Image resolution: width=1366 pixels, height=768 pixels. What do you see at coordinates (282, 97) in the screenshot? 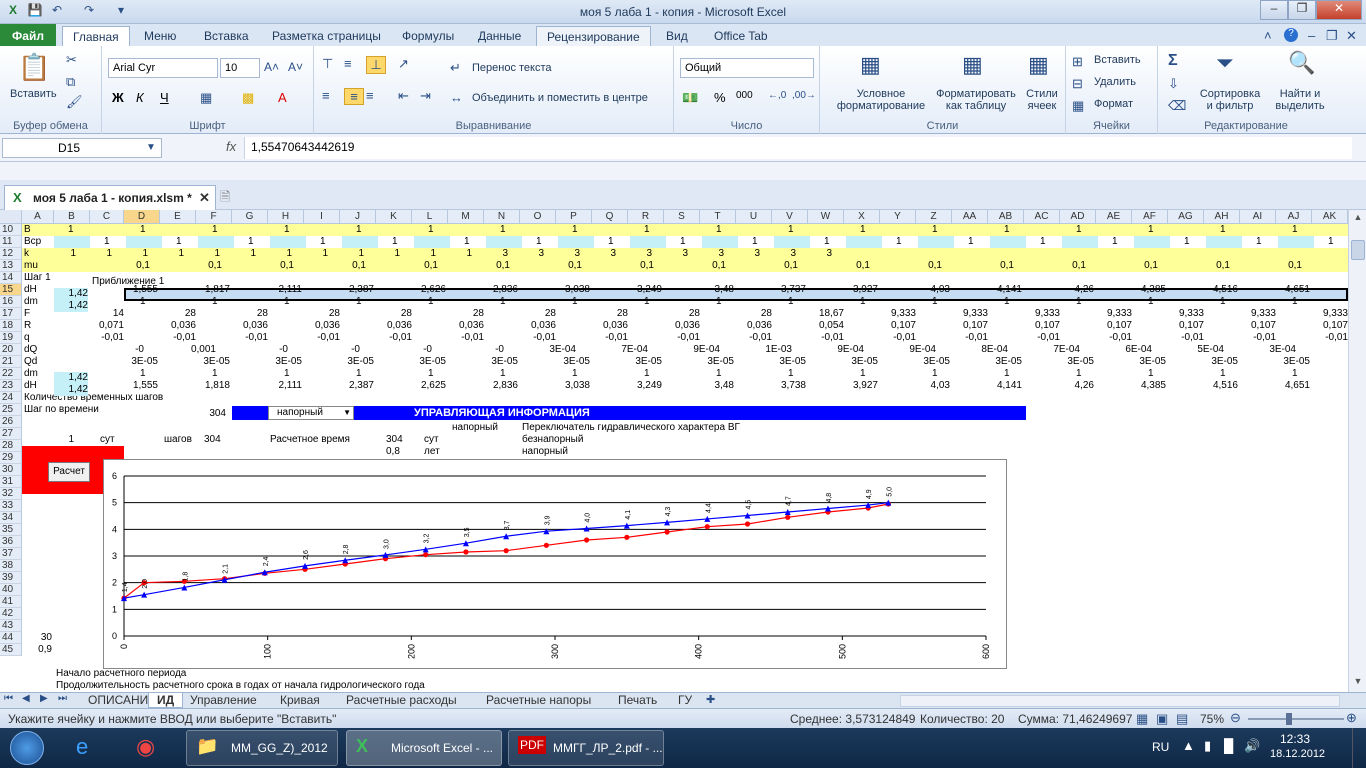
I see `font-color-icon: A` at bounding box center [282, 97].